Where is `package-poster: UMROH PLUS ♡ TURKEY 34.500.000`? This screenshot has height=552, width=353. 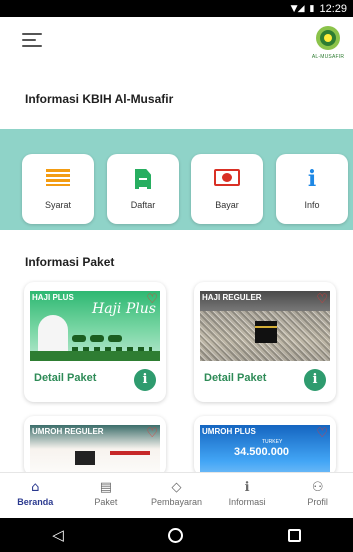
package-poster: UMROH PLUS ♡ TURKEY 34.500.000 is located at coordinates (265, 450).